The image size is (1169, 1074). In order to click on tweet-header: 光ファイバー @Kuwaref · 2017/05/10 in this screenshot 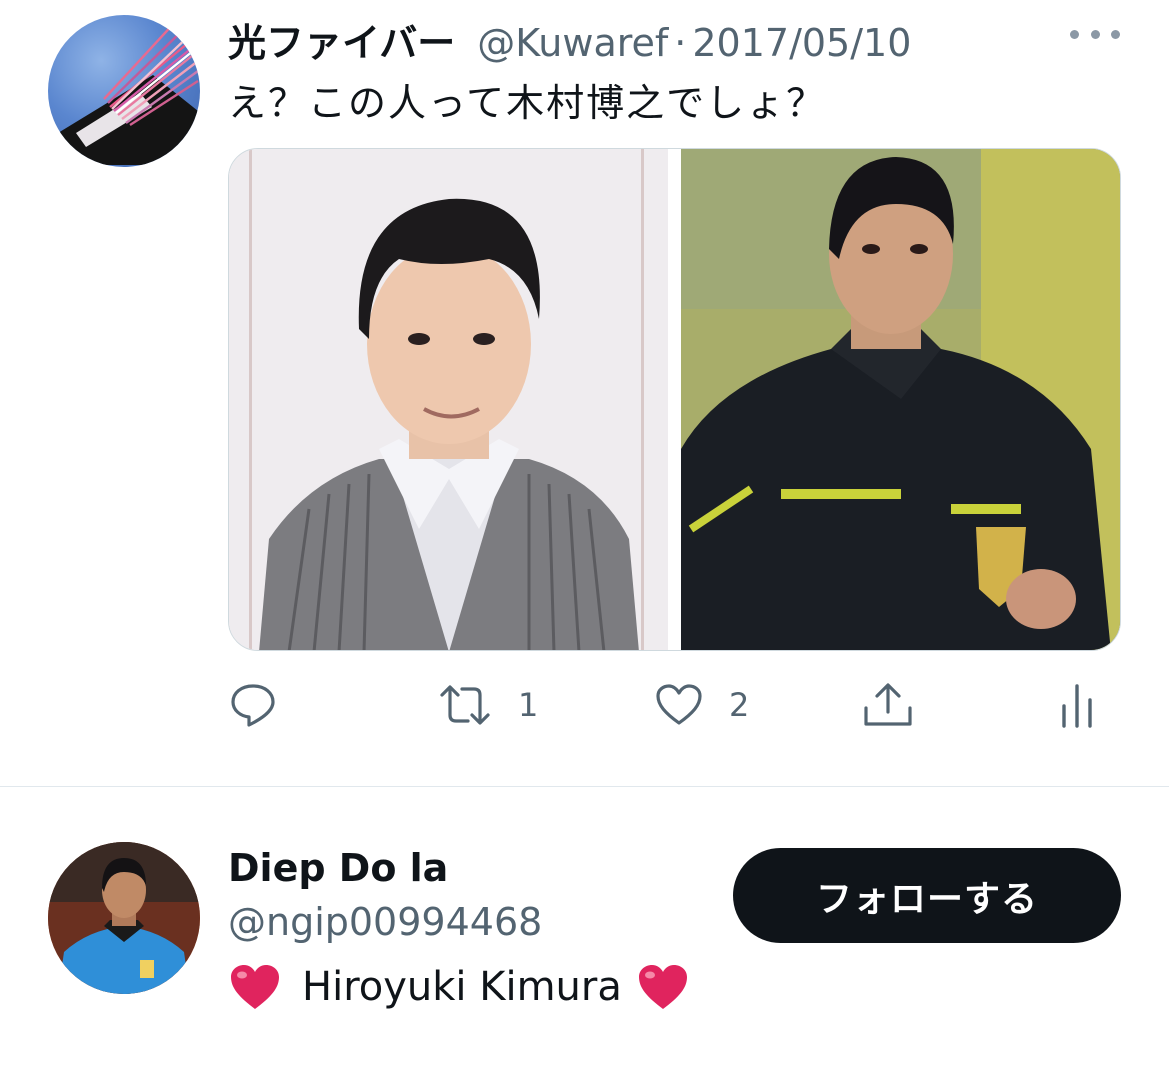, I will do `click(569, 38)`.